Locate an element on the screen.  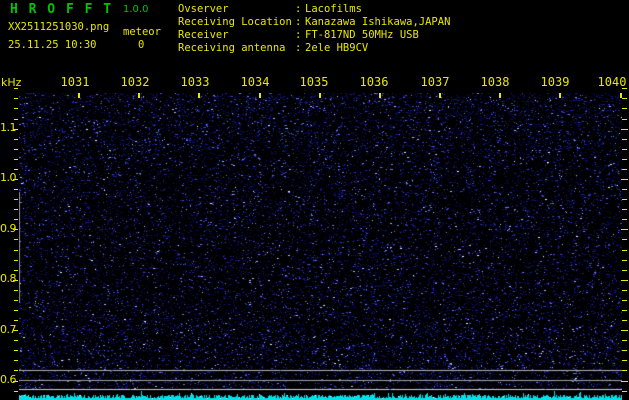
time-tick-label: 1032 is located at coordinates (135, 82).